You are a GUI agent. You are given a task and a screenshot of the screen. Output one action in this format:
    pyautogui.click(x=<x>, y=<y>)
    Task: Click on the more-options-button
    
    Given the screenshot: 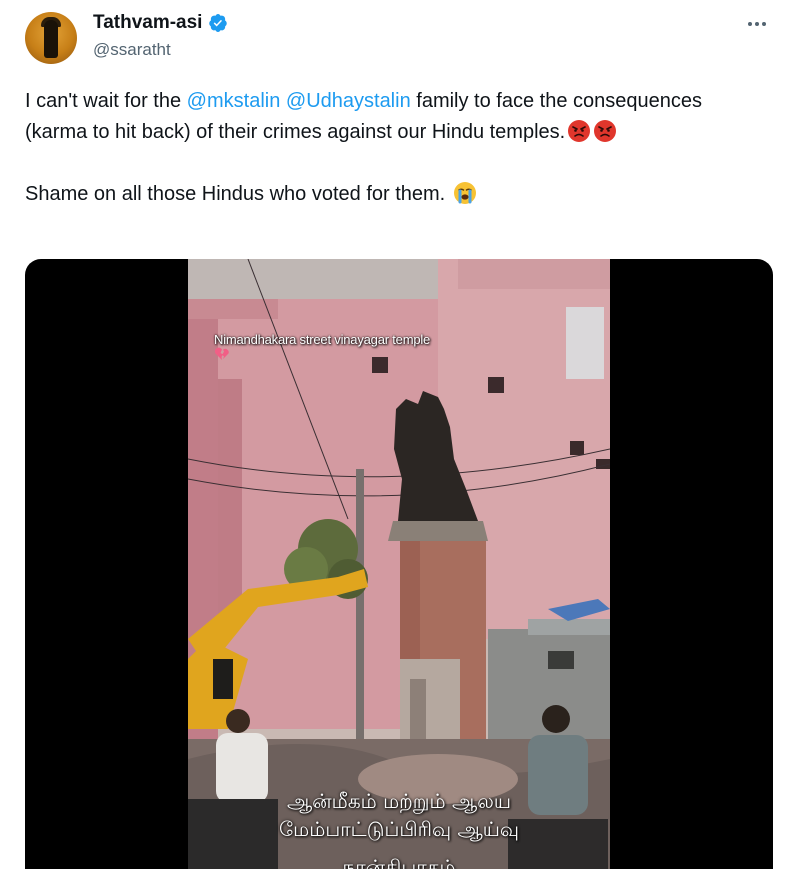 What is the action you would take?
    pyautogui.click(x=757, y=24)
    